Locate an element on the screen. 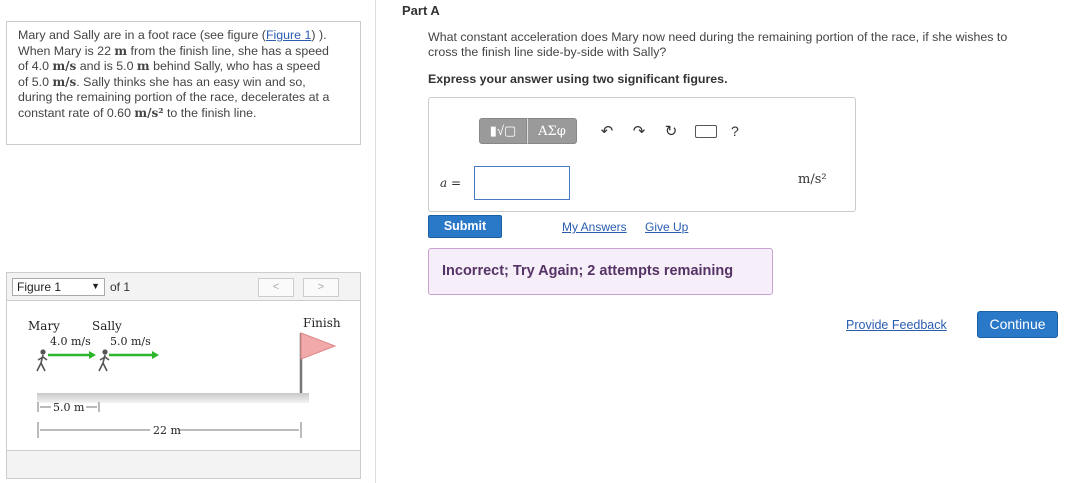 This screenshot has width=1066, height=483. figure-header: Figure 1 ▼ of 1 < > is located at coordinates (183, 287).